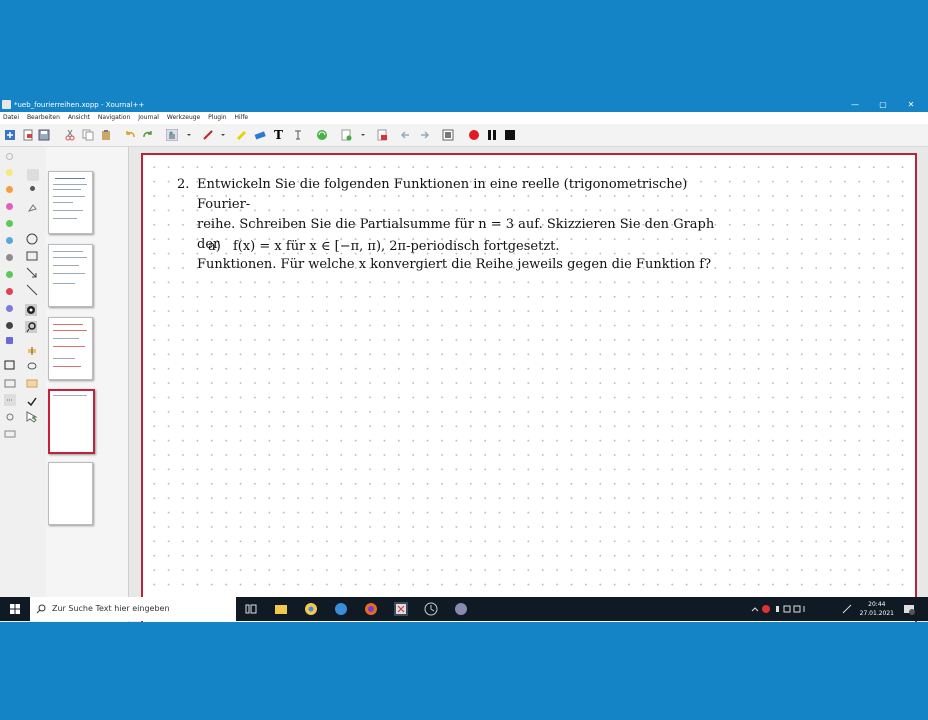 This screenshot has width=928, height=720. What do you see at coordinates (71, 421) in the screenshot?
I see `page-thumbnail-selected` at bounding box center [71, 421].